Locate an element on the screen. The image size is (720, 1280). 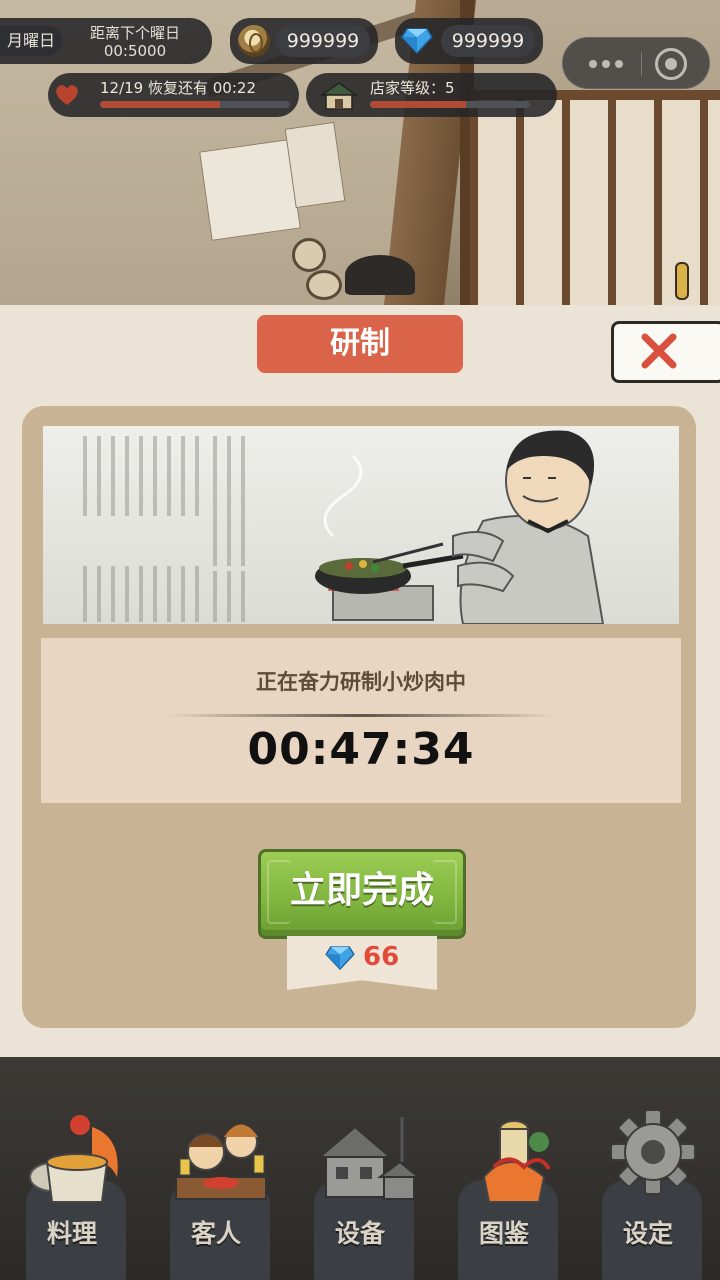
nav-label-settings: 设定 is located at coordinates (647, 1233).